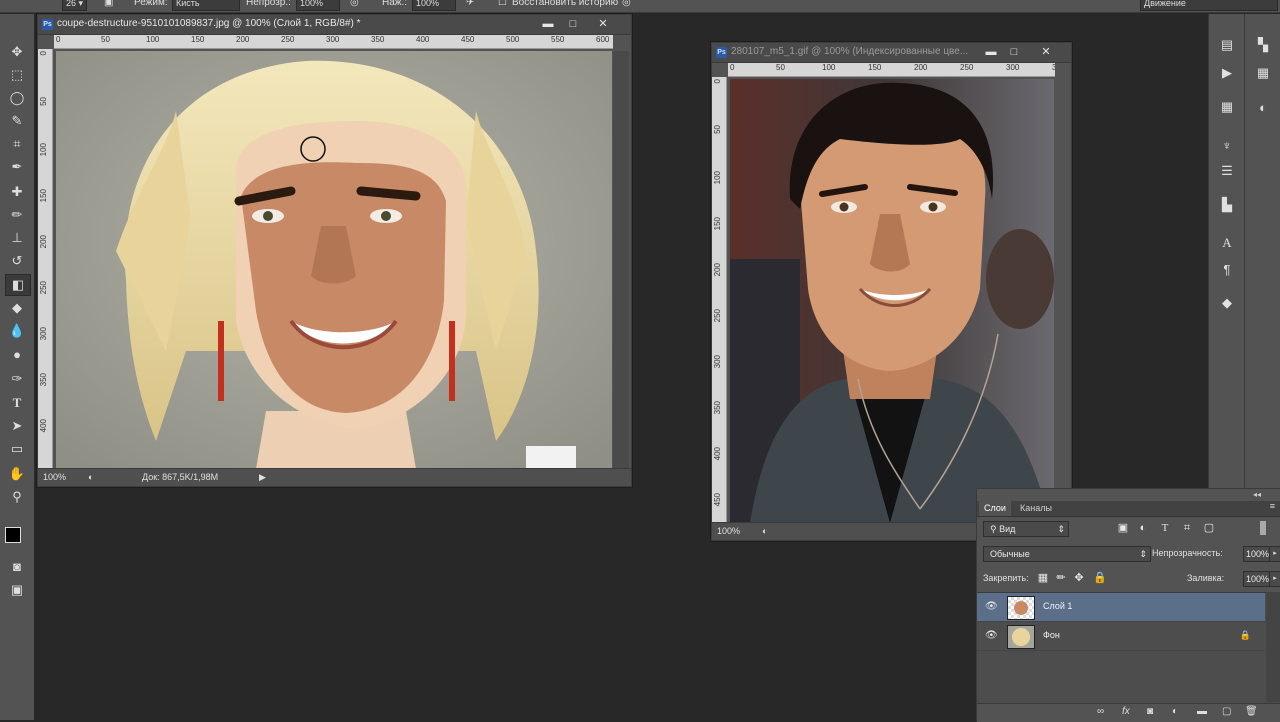  I want to click on history-checkbox: ☐, so click(502, 4).